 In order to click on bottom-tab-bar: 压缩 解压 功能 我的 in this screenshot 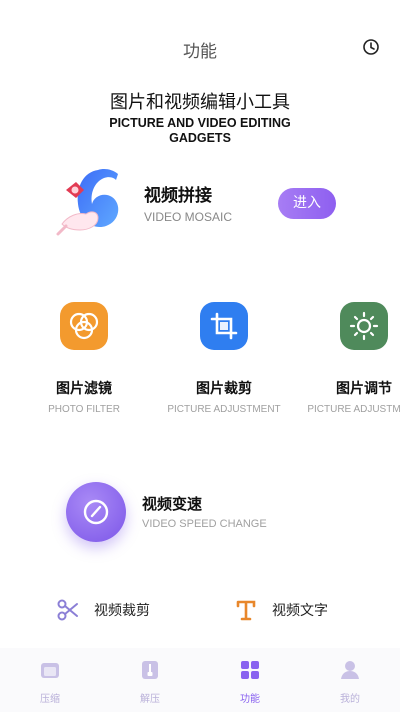, I will do `click(200, 680)`.